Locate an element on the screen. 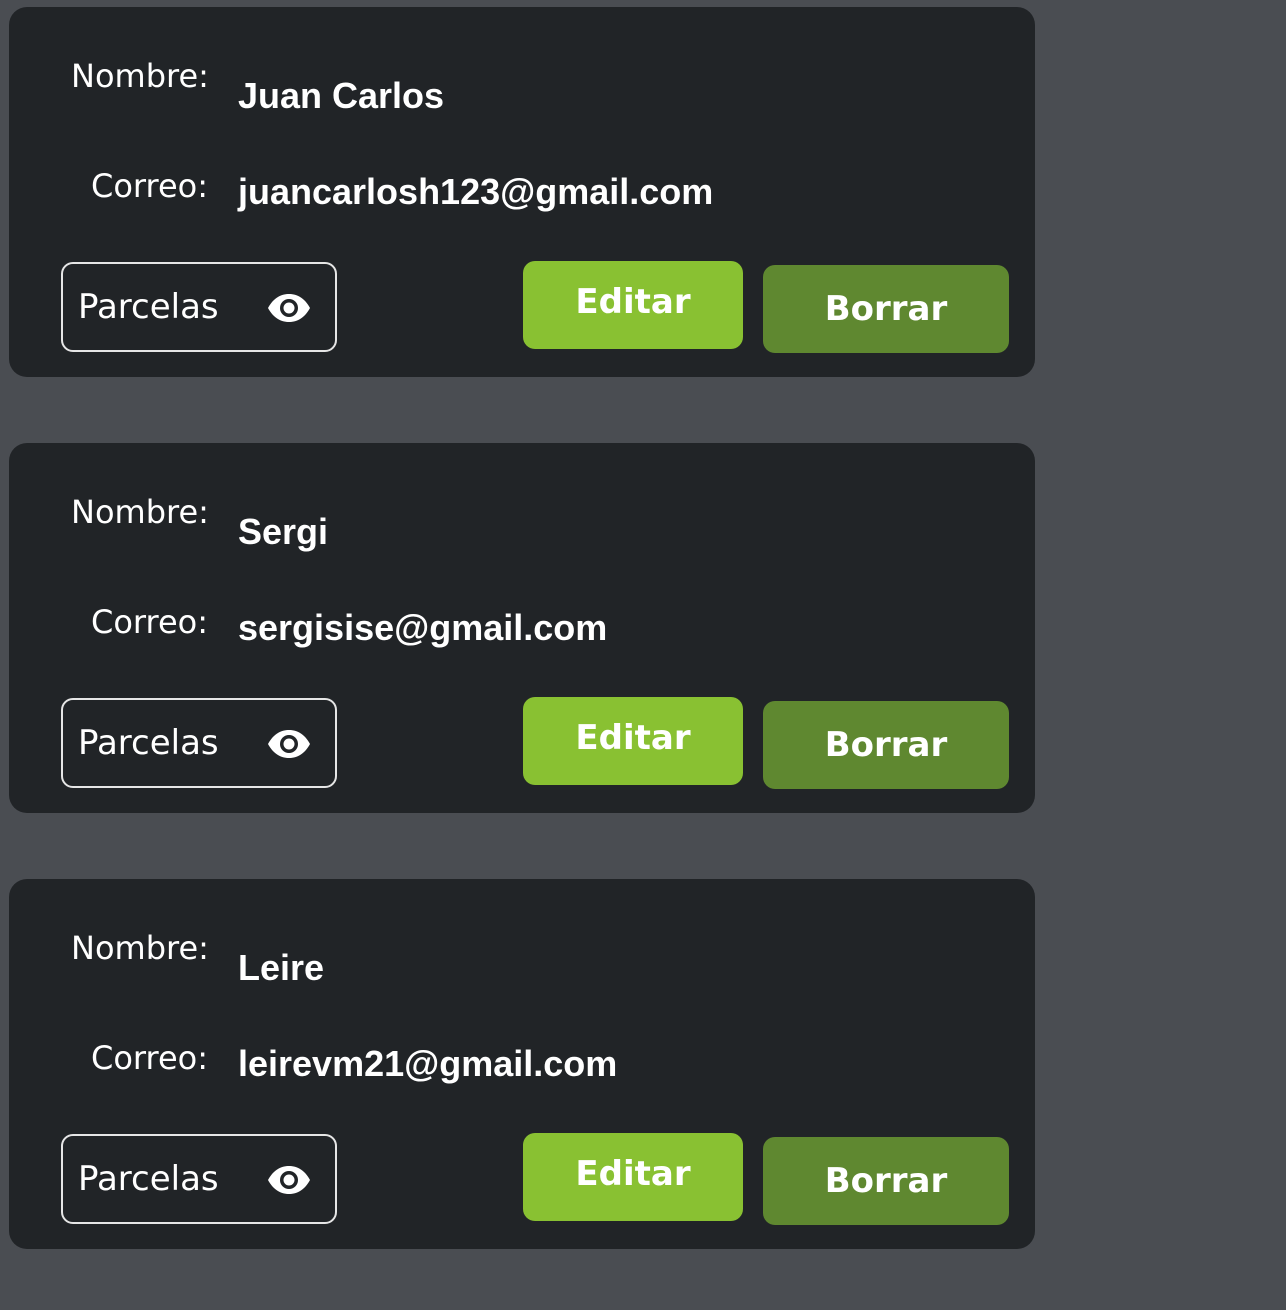 Image resolution: width=1286 pixels, height=1310 pixels. correo-value: sergisise@gmail.com is located at coordinates (423, 627).